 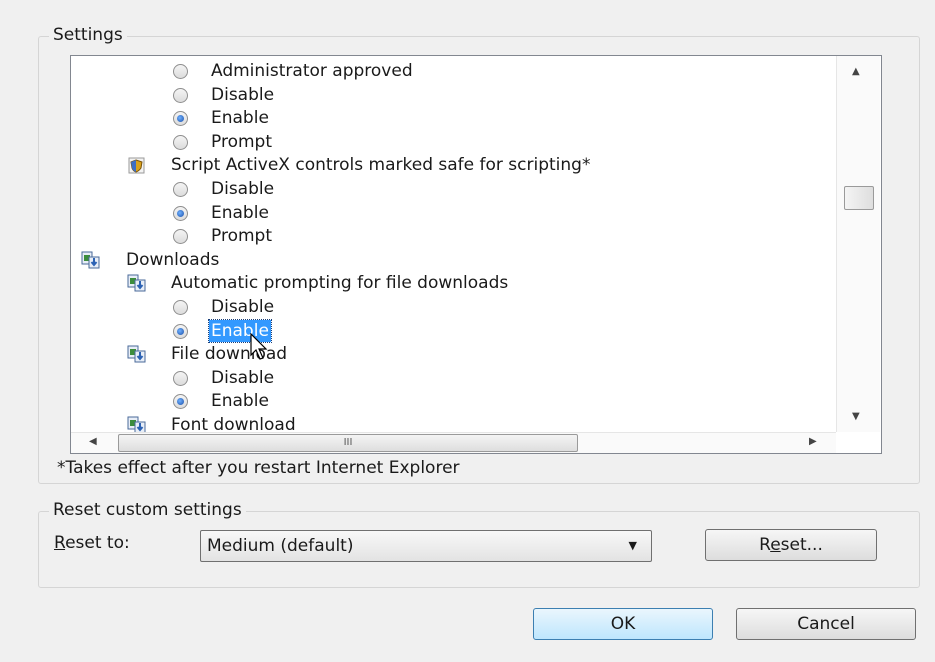 What do you see at coordinates (280, 546) in the screenshot?
I see `reset-level-value: Medium (default)` at bounding box center [280, 546].